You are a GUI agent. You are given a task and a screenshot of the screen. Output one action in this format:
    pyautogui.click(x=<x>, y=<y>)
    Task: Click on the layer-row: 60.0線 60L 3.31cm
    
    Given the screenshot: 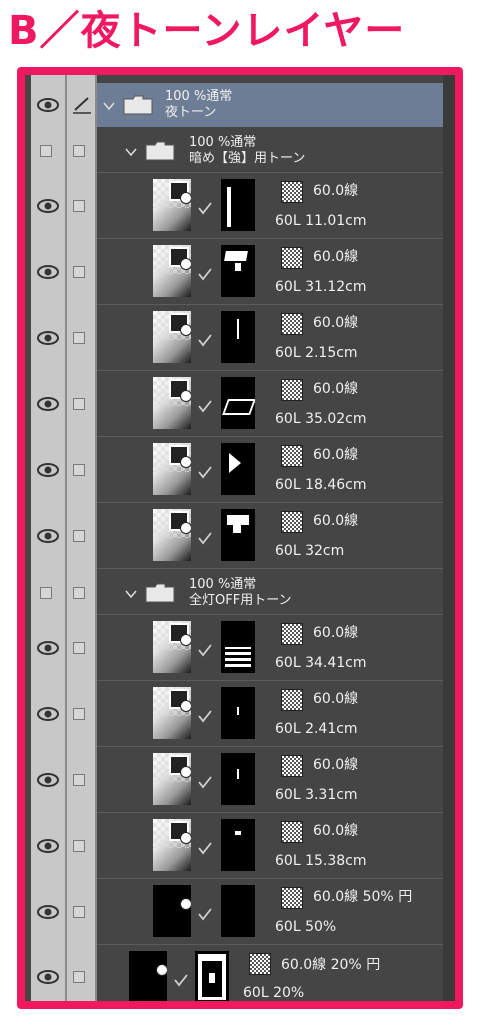 What is the action you would take?
    pyautogui.click(x=234, y=780)
    